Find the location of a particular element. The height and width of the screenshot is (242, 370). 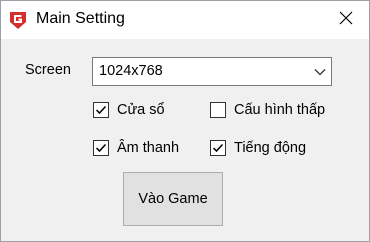

checkbox-sound-effects-label: Tiếng động is located at coordinates (270, 148).